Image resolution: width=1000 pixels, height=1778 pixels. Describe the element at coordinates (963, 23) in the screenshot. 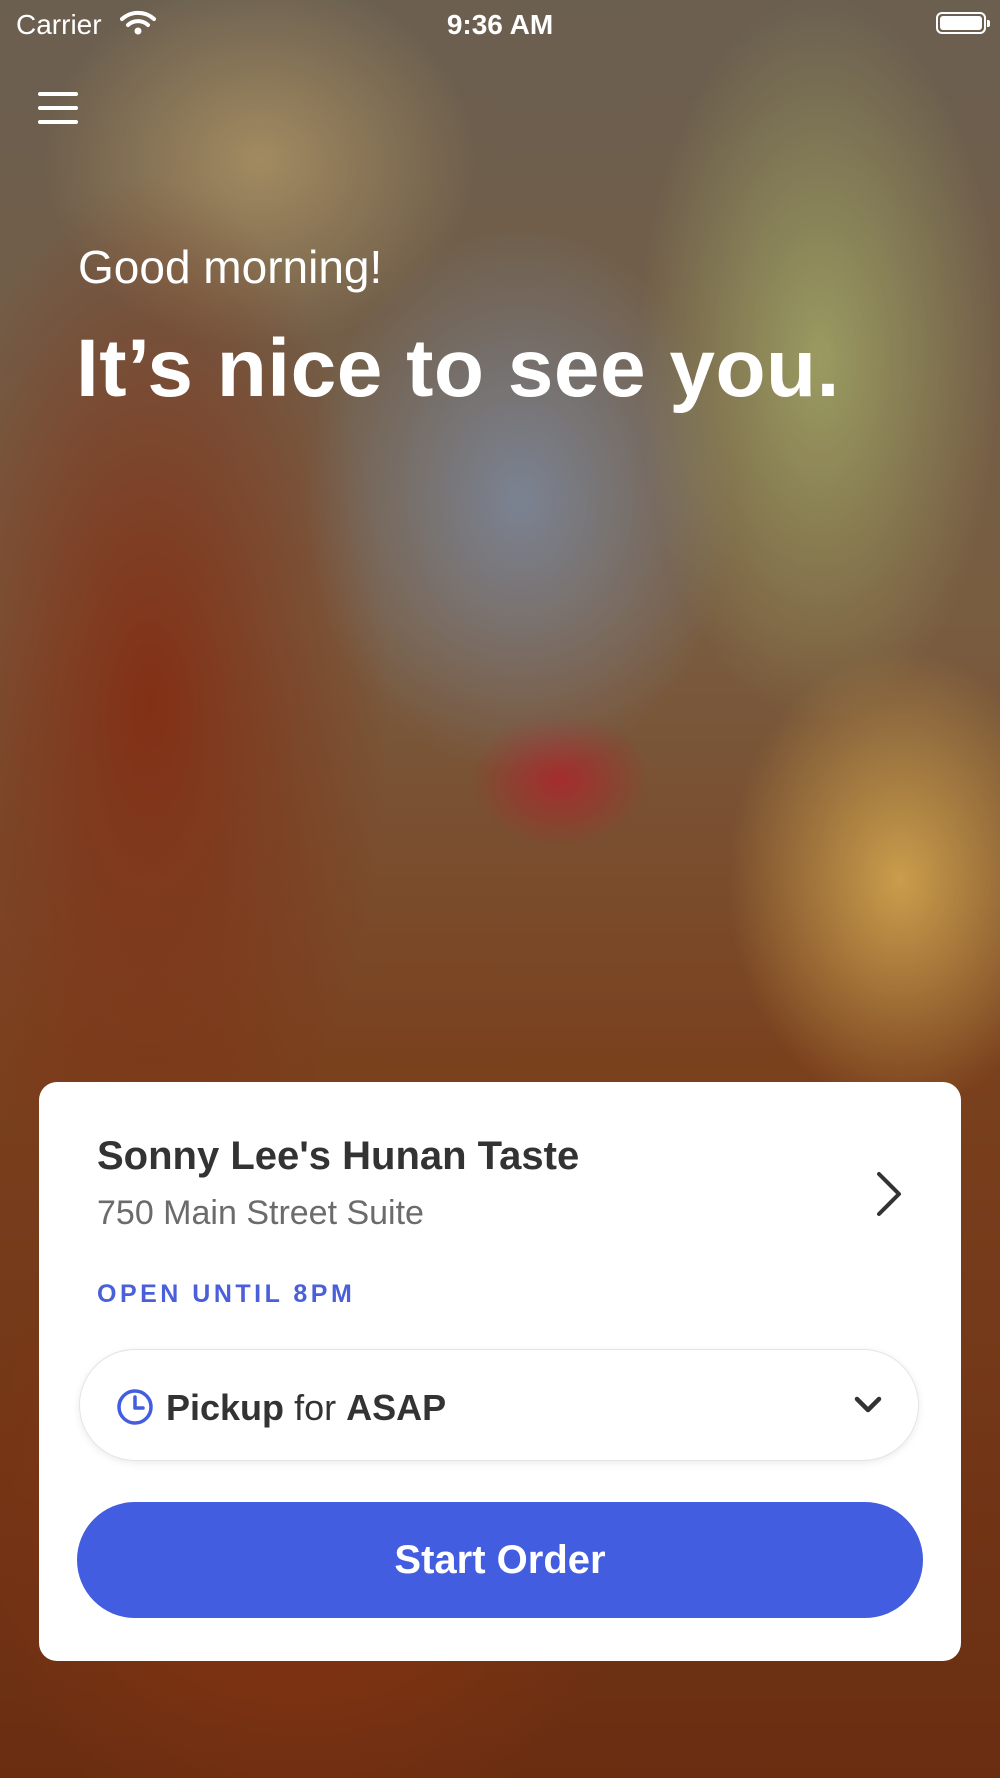

I see `battery-icon` at that location.